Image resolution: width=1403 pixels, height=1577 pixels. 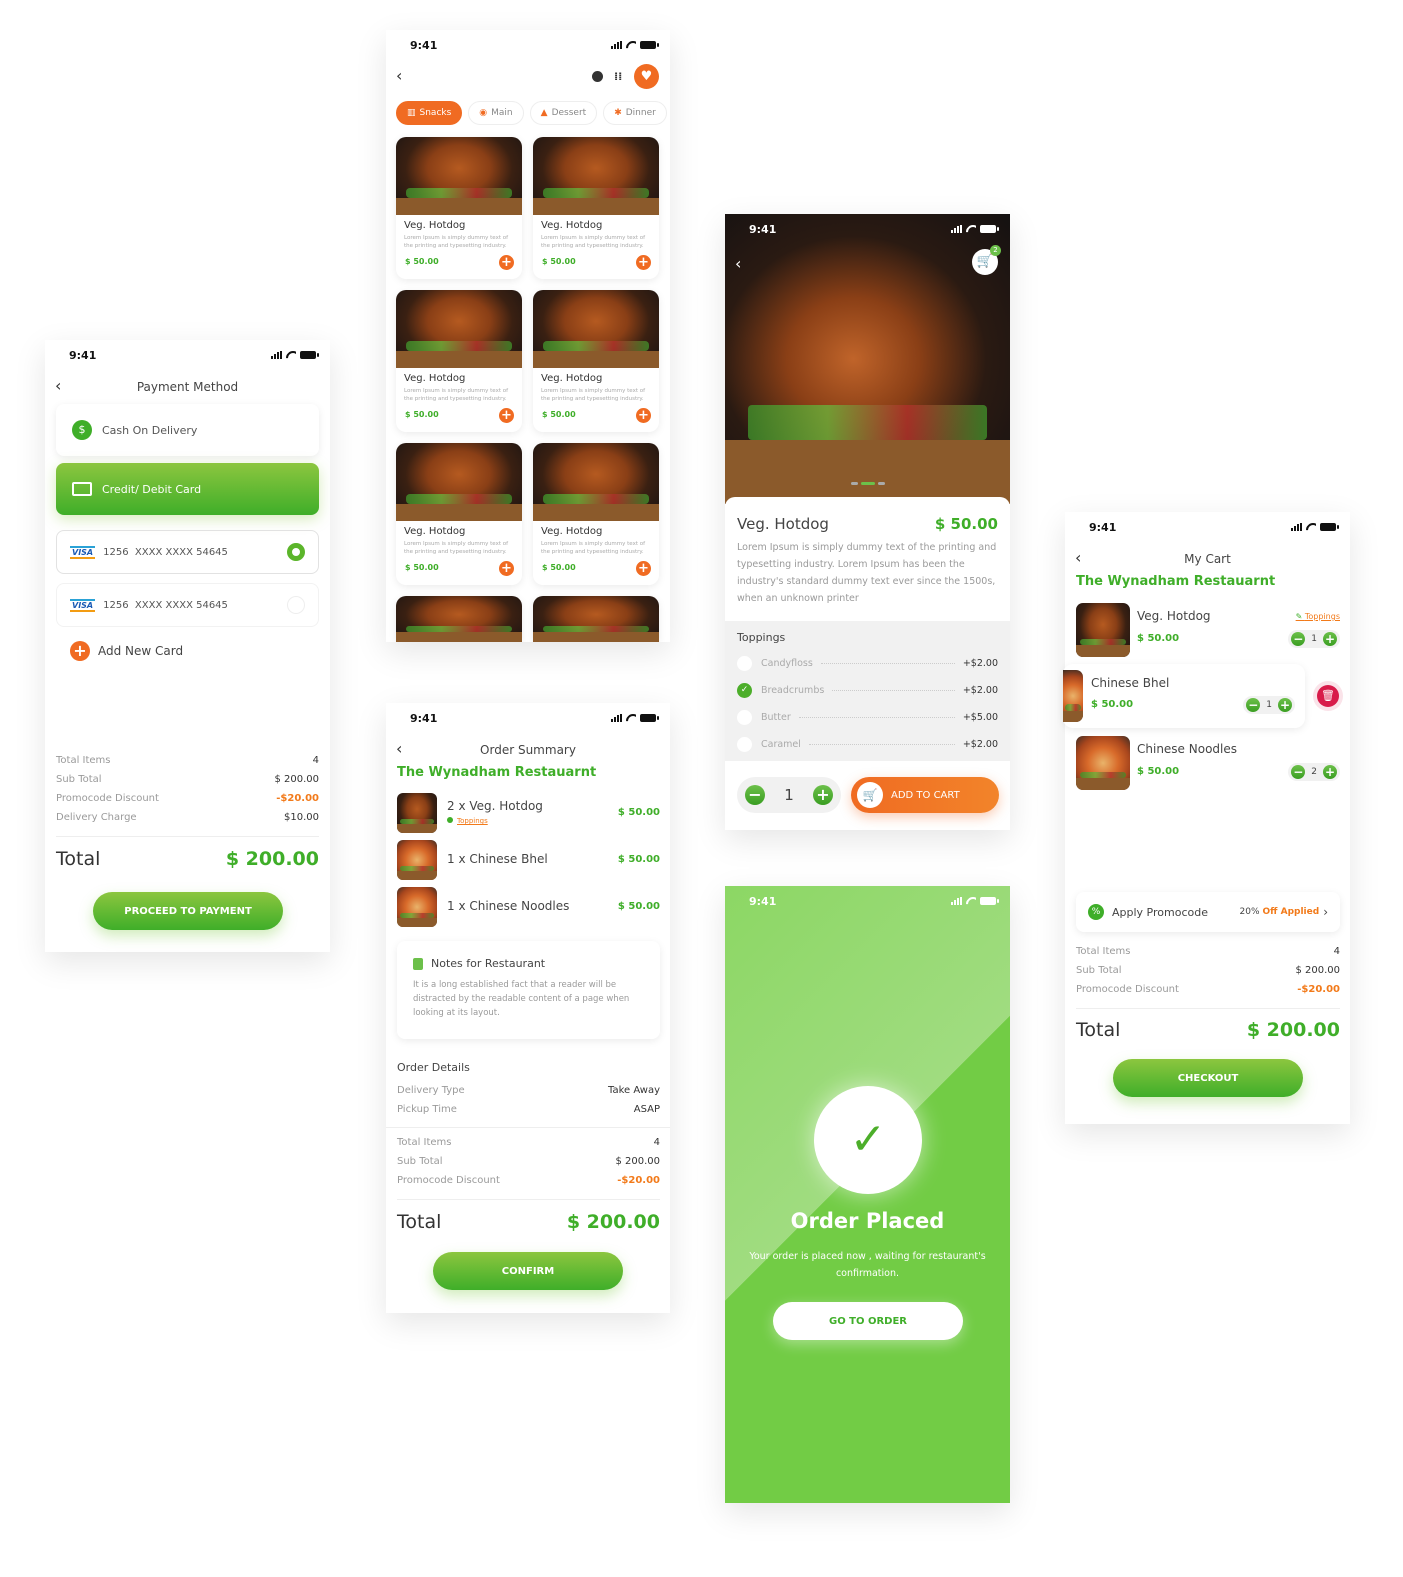 I want to click on tab-main: ◉ Main, so click(x=496, y=113).